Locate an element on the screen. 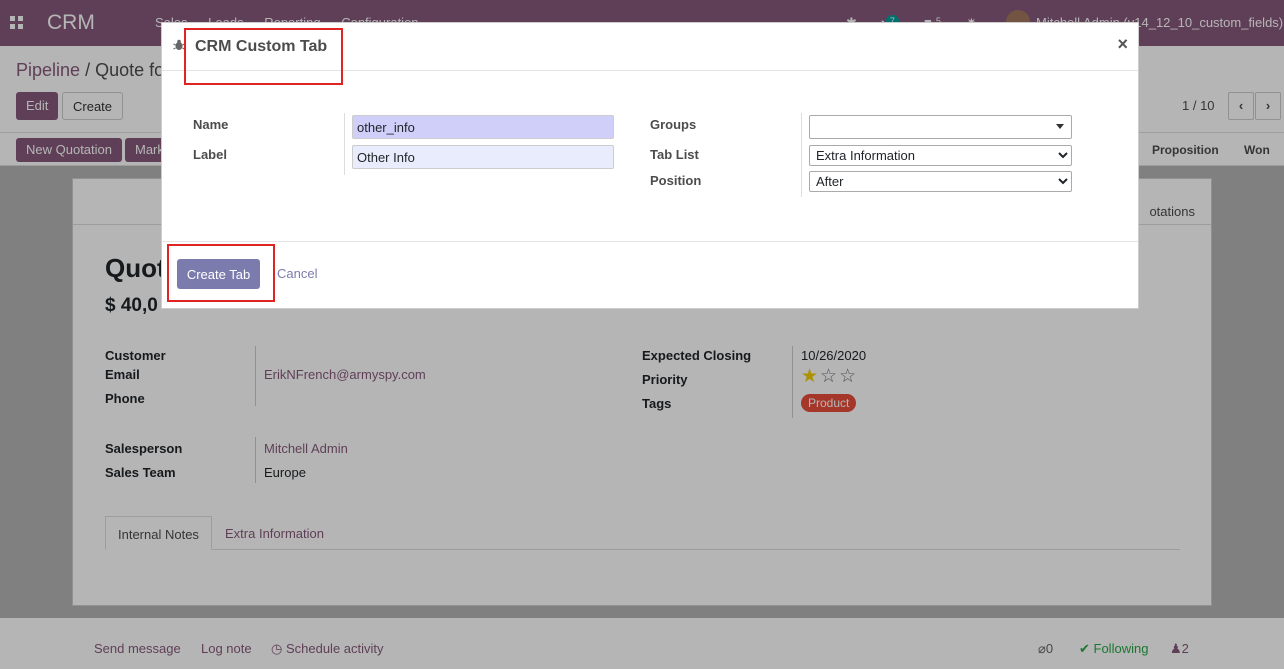 The width and height of the screenshot is (1284, 669). label-label: Label is located at coordinates (210, 154).